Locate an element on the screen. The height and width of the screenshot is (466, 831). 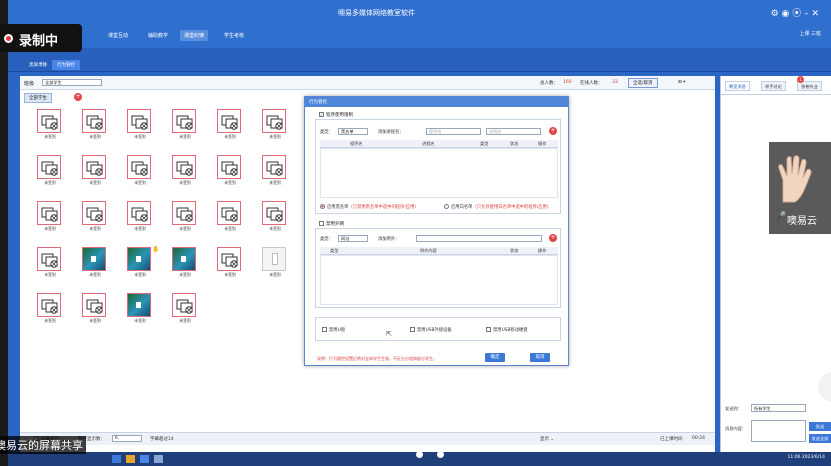
tab-class-messages: 教室消息 is located at coordinates (737, 86).